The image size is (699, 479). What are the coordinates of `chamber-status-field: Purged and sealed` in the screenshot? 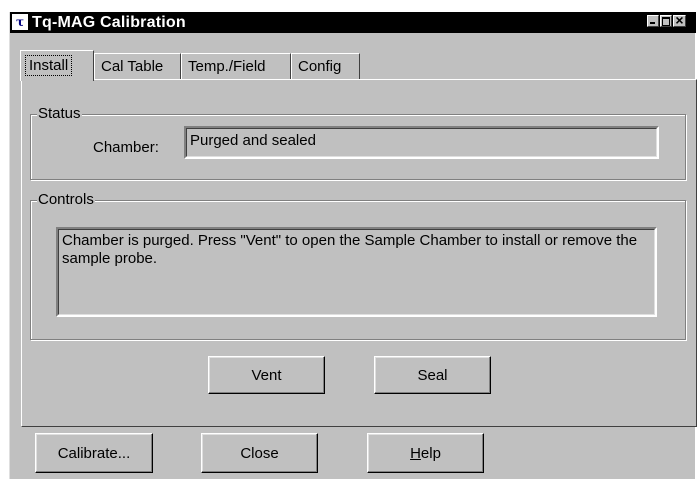 It's located at (421, 142).